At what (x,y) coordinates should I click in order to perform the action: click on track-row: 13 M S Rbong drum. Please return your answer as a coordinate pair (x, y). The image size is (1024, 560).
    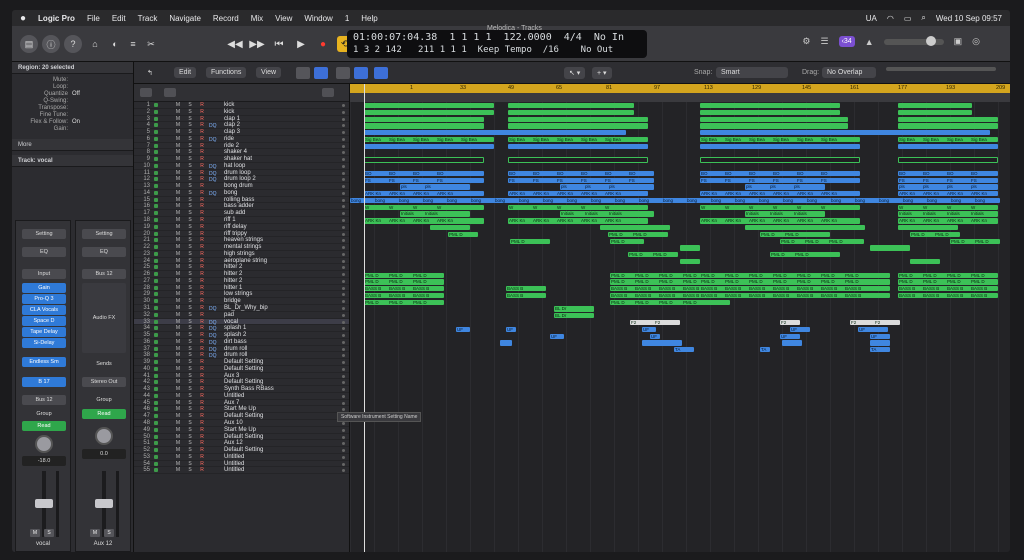
    Looking at the image, I should click on (241, 186).